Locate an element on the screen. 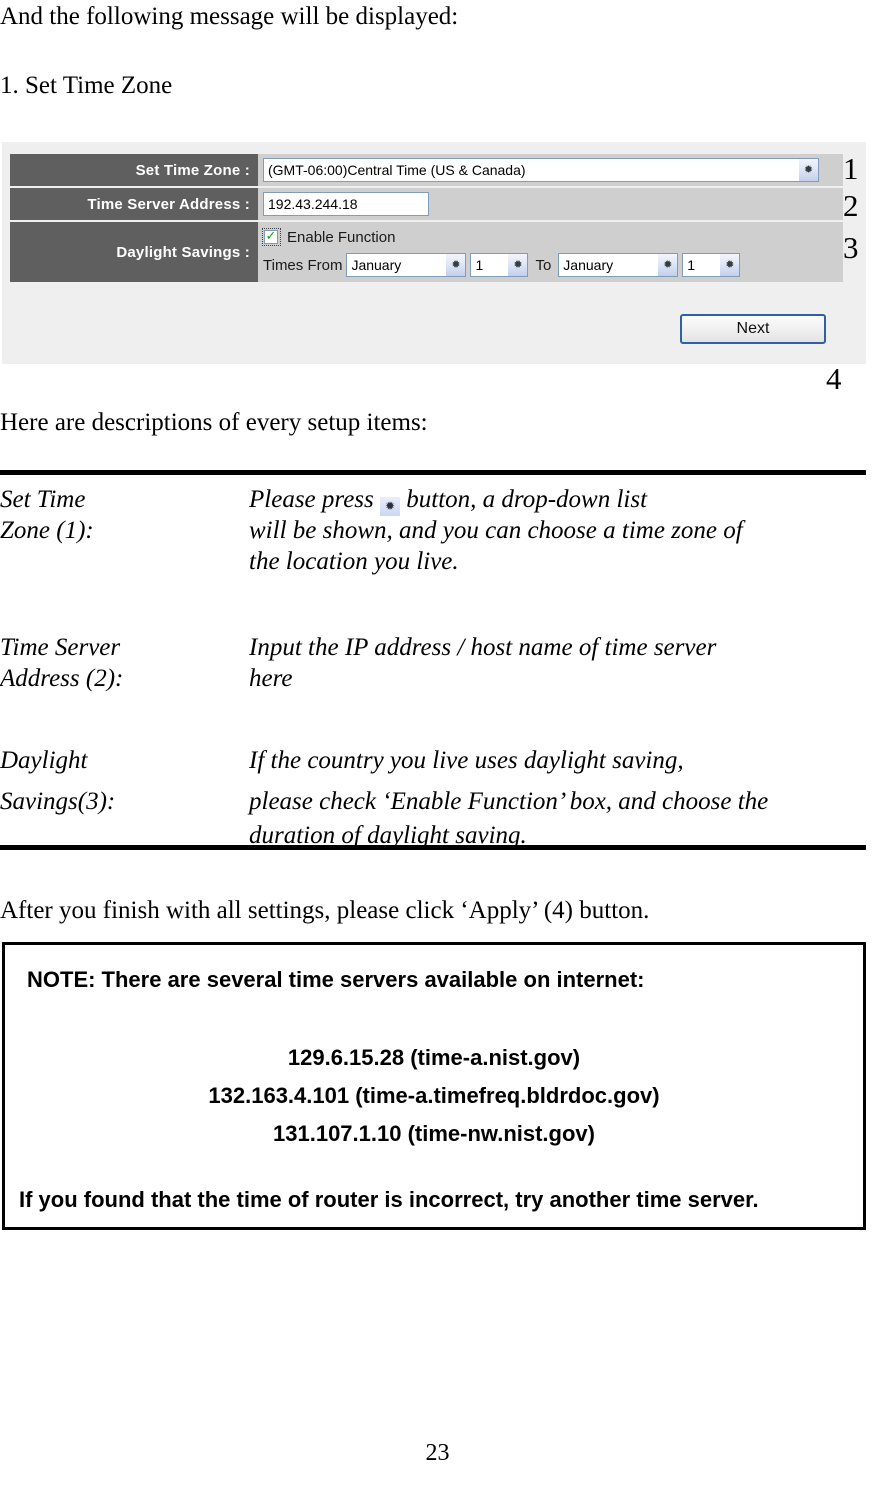 This screenshot has height=1486, width=875. dst-to-label: To is located at coordinates (543, 265).